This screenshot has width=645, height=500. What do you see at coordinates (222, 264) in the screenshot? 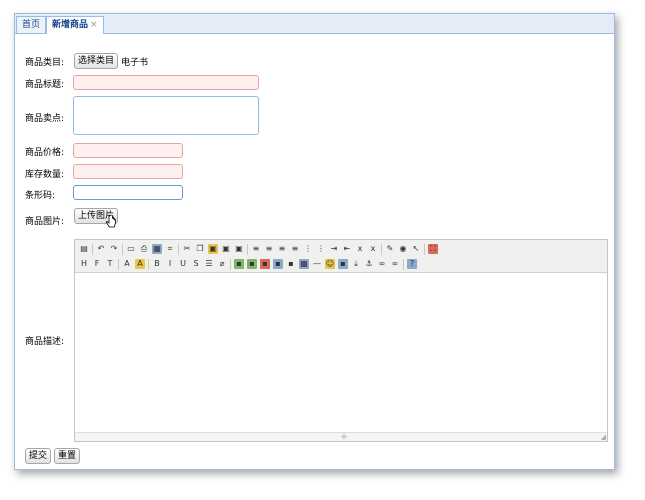
I see `remove-format-icon: ⌀` at bounding box center [222, 264].